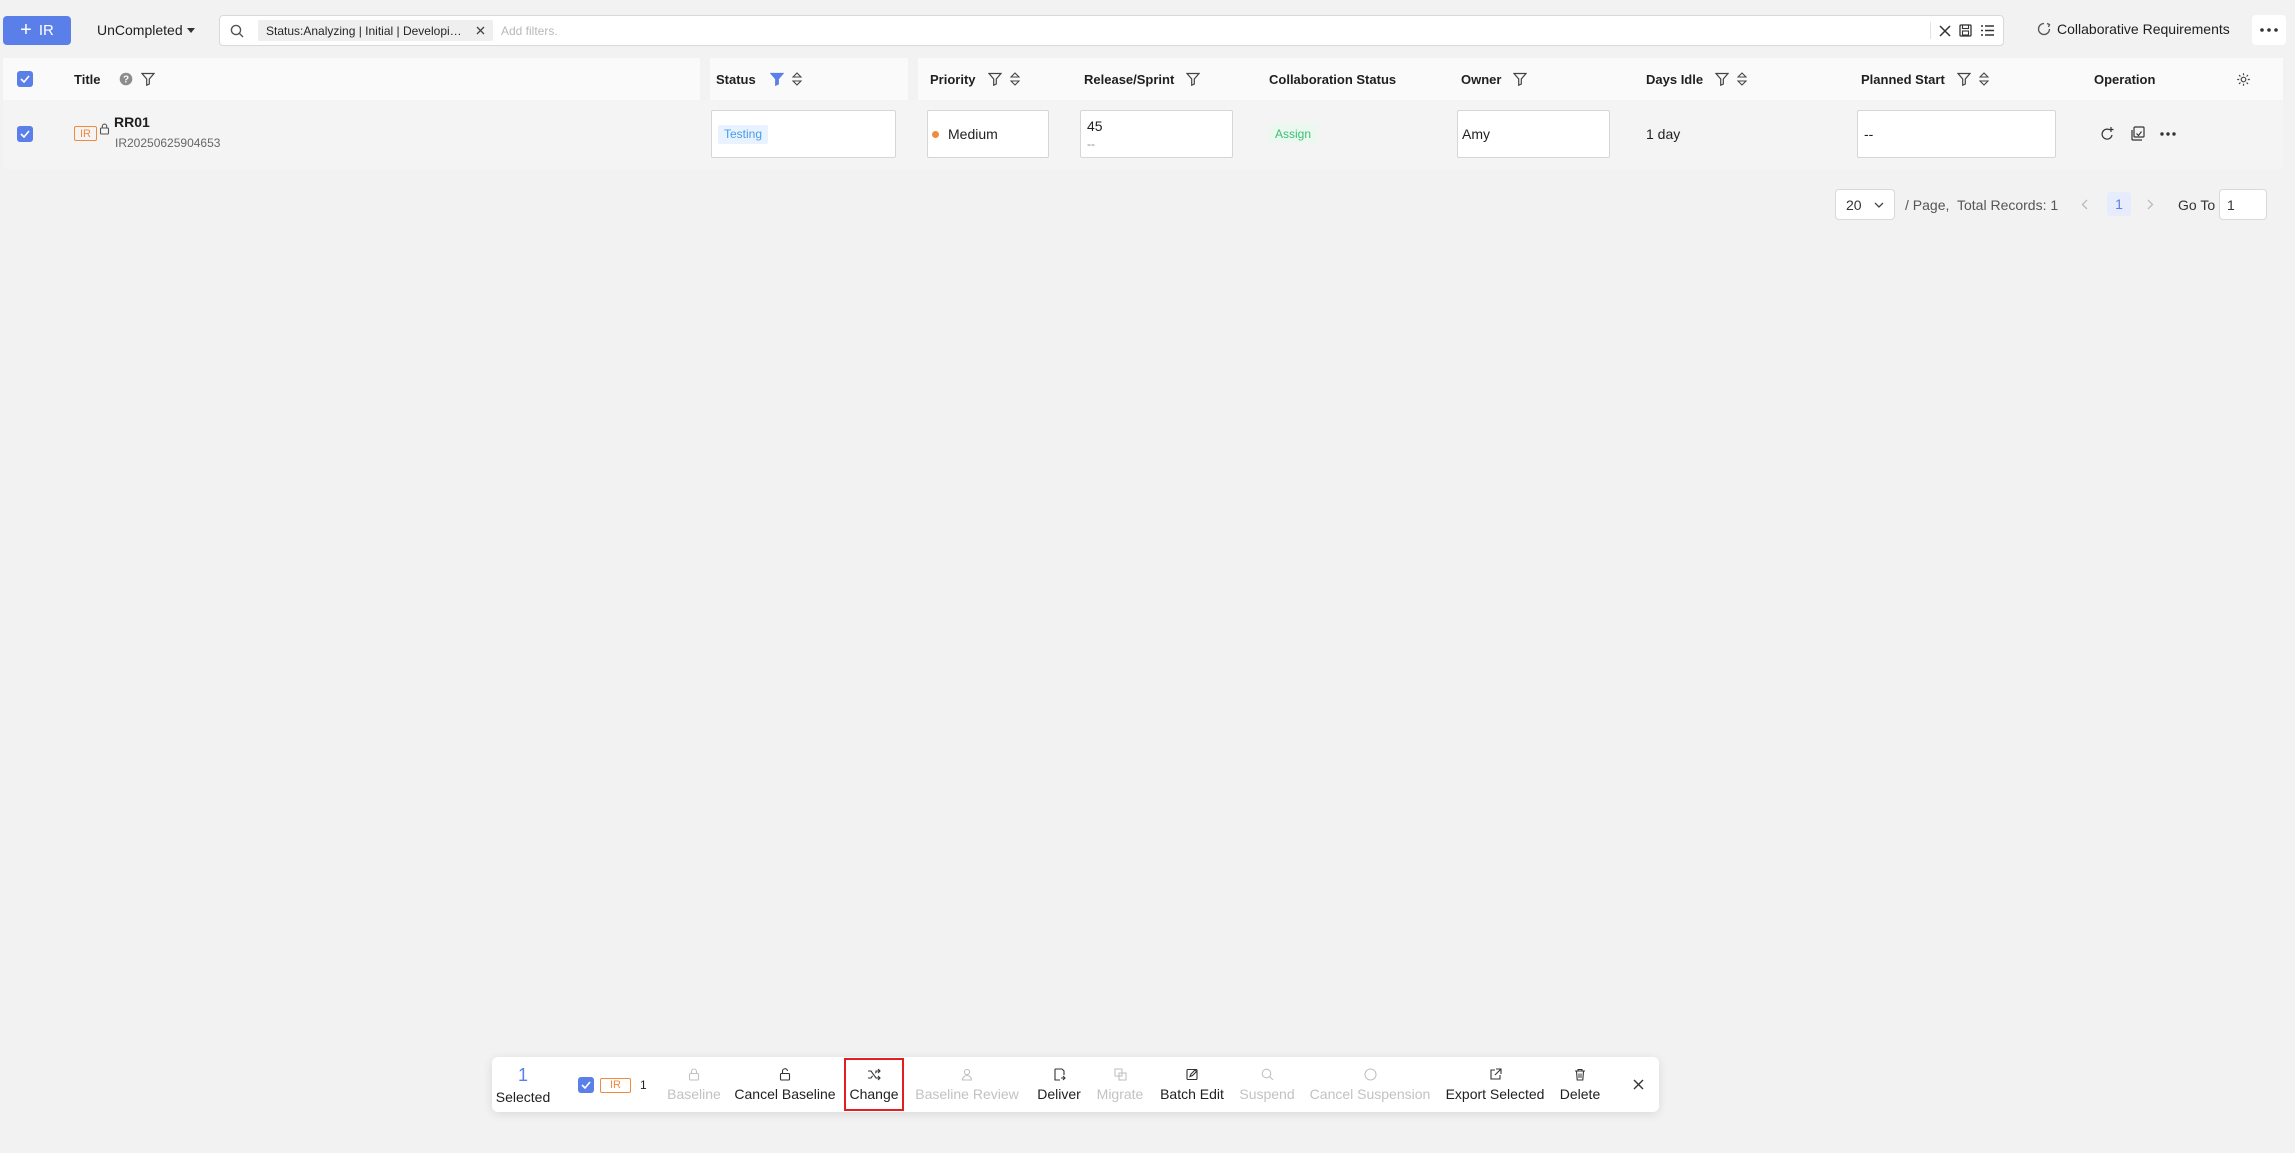  I want to click on column-collab-label: Collaboration Status, so click(1333, 79).